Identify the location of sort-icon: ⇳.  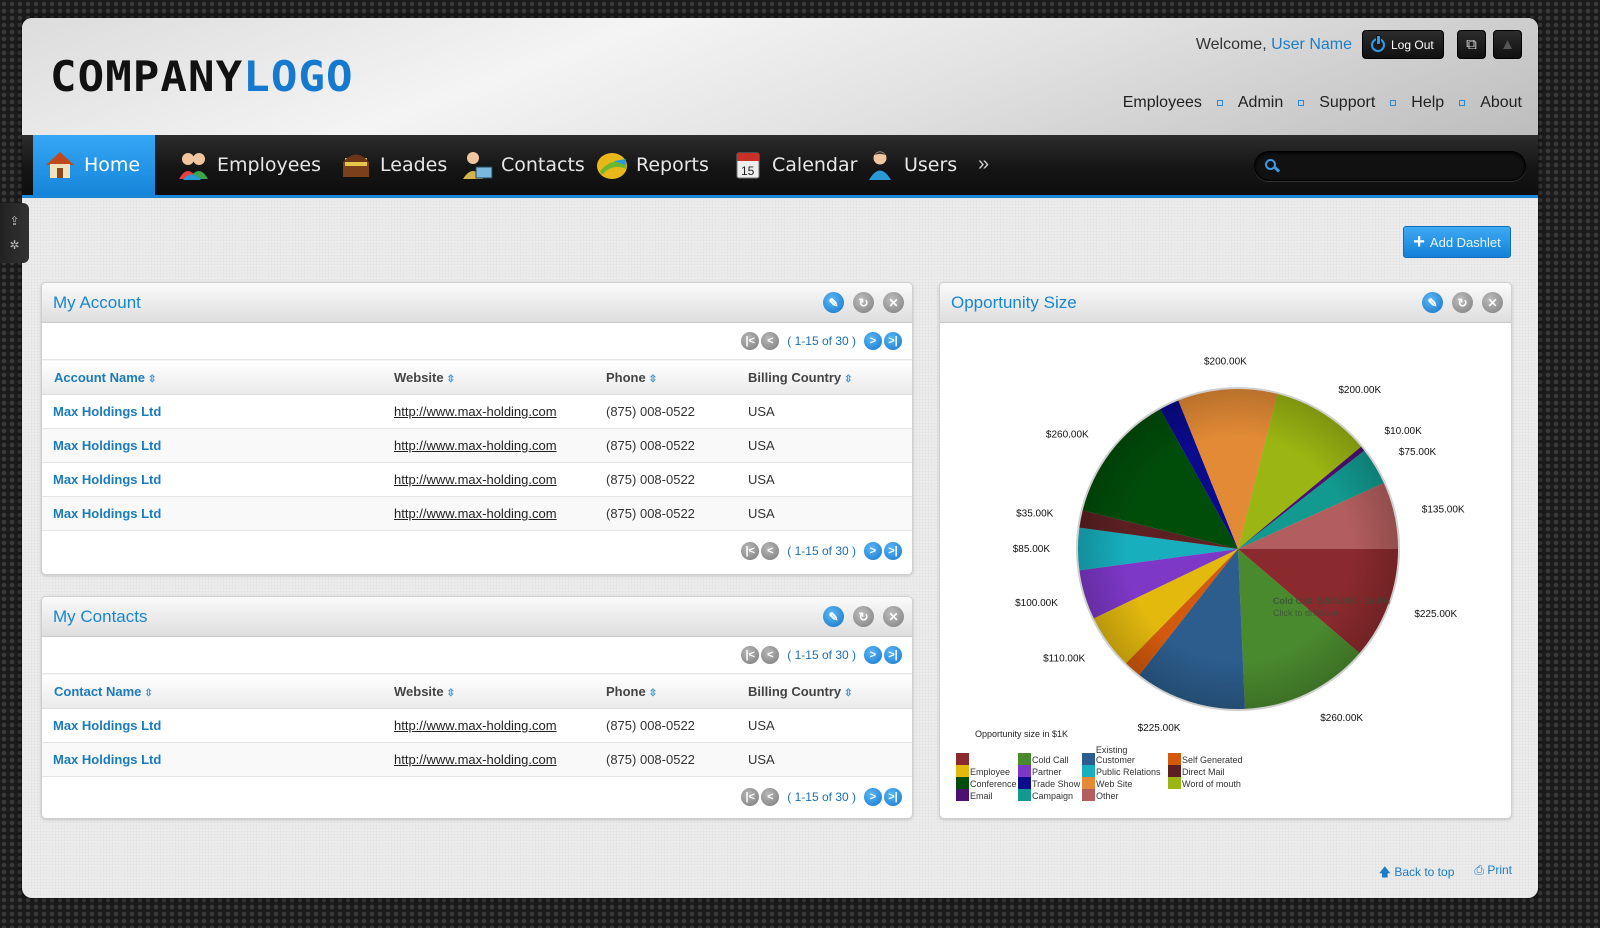
(848, 693).